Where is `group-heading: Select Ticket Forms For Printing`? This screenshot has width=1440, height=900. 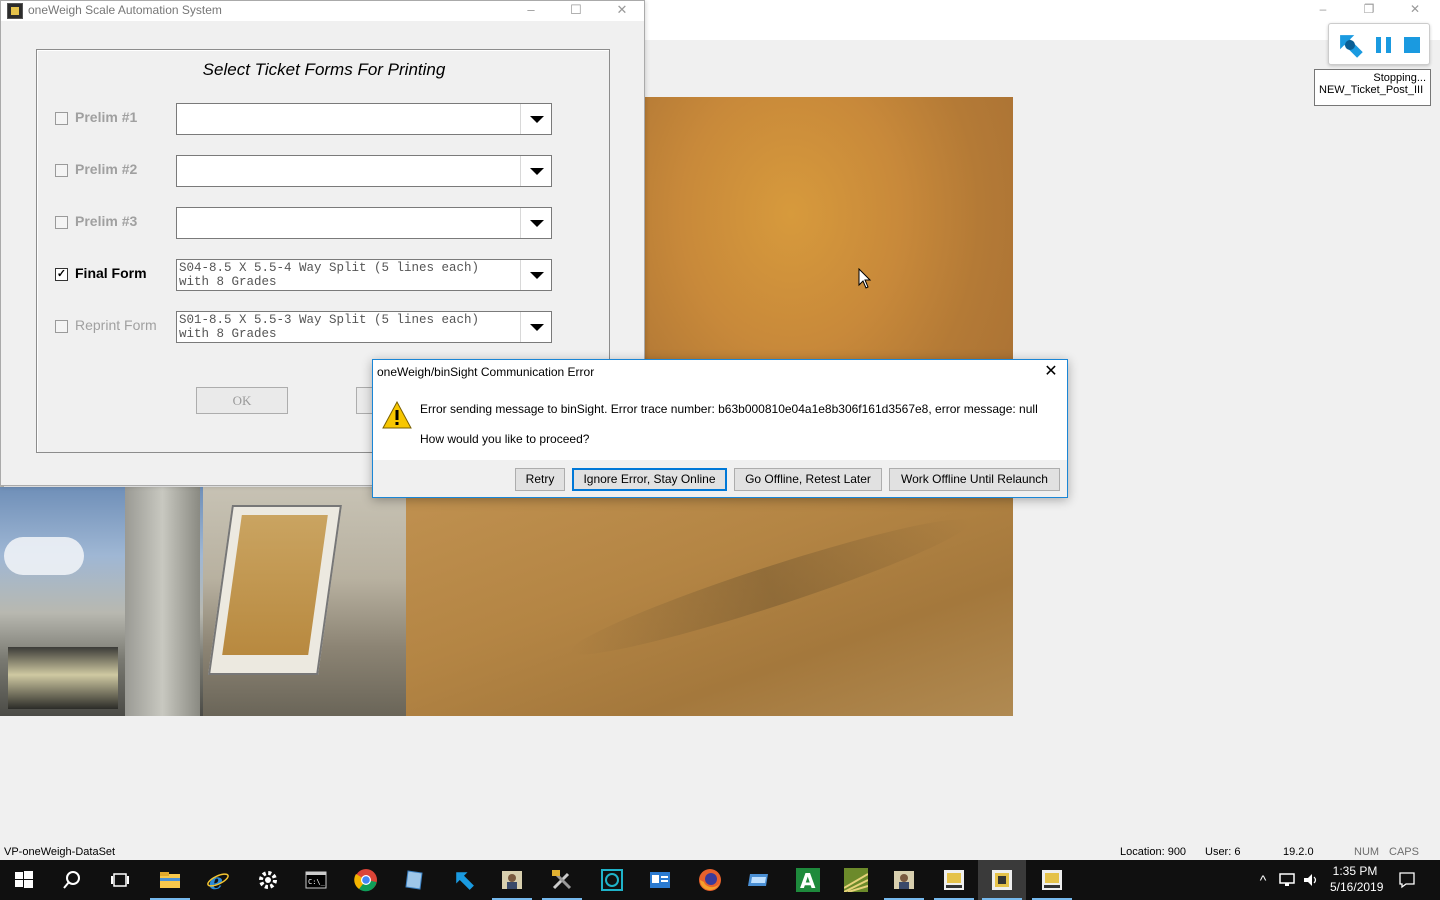
group-heading: Select Ticket Forms For Printing is located at coordinates (324, 69).